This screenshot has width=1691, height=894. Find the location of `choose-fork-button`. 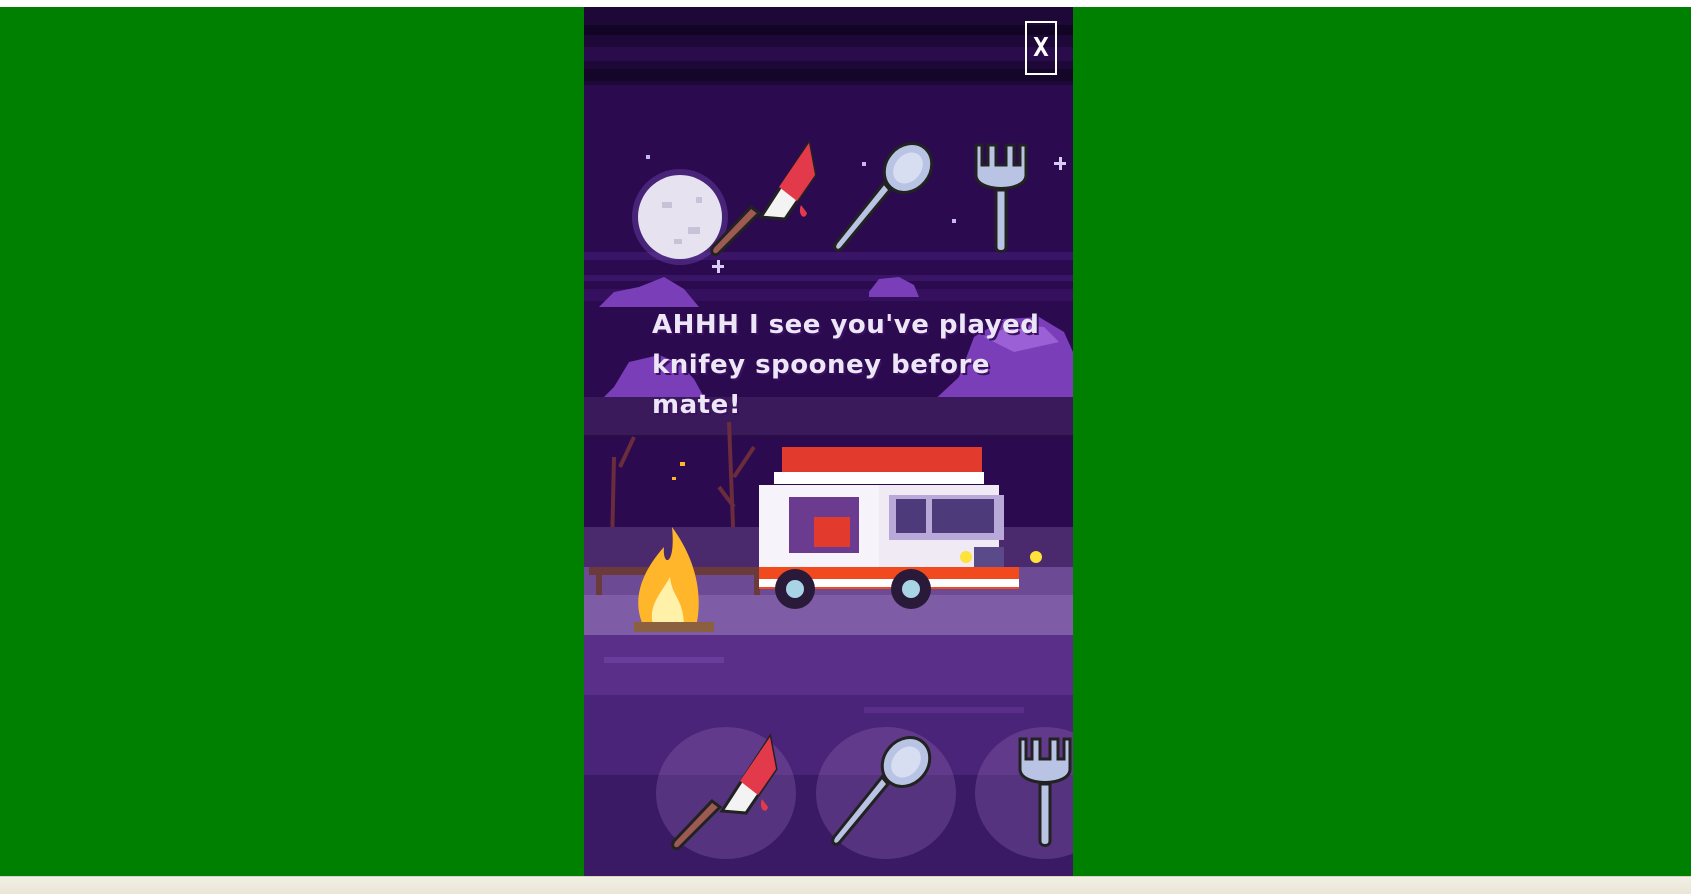

choose-fork-button is located at coordinates (1024, 793).